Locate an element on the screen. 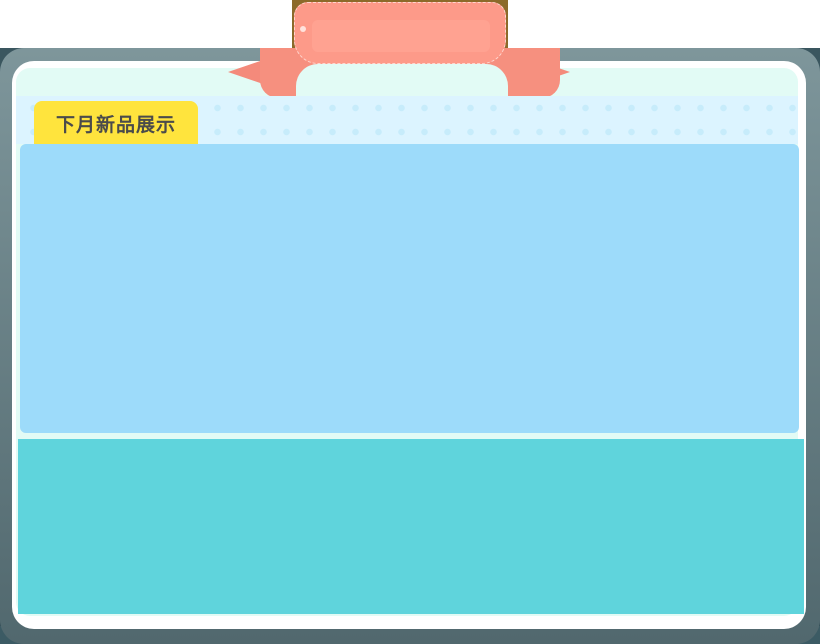  tab-label: 下月新品展示 is located at coordinates (115, 124).